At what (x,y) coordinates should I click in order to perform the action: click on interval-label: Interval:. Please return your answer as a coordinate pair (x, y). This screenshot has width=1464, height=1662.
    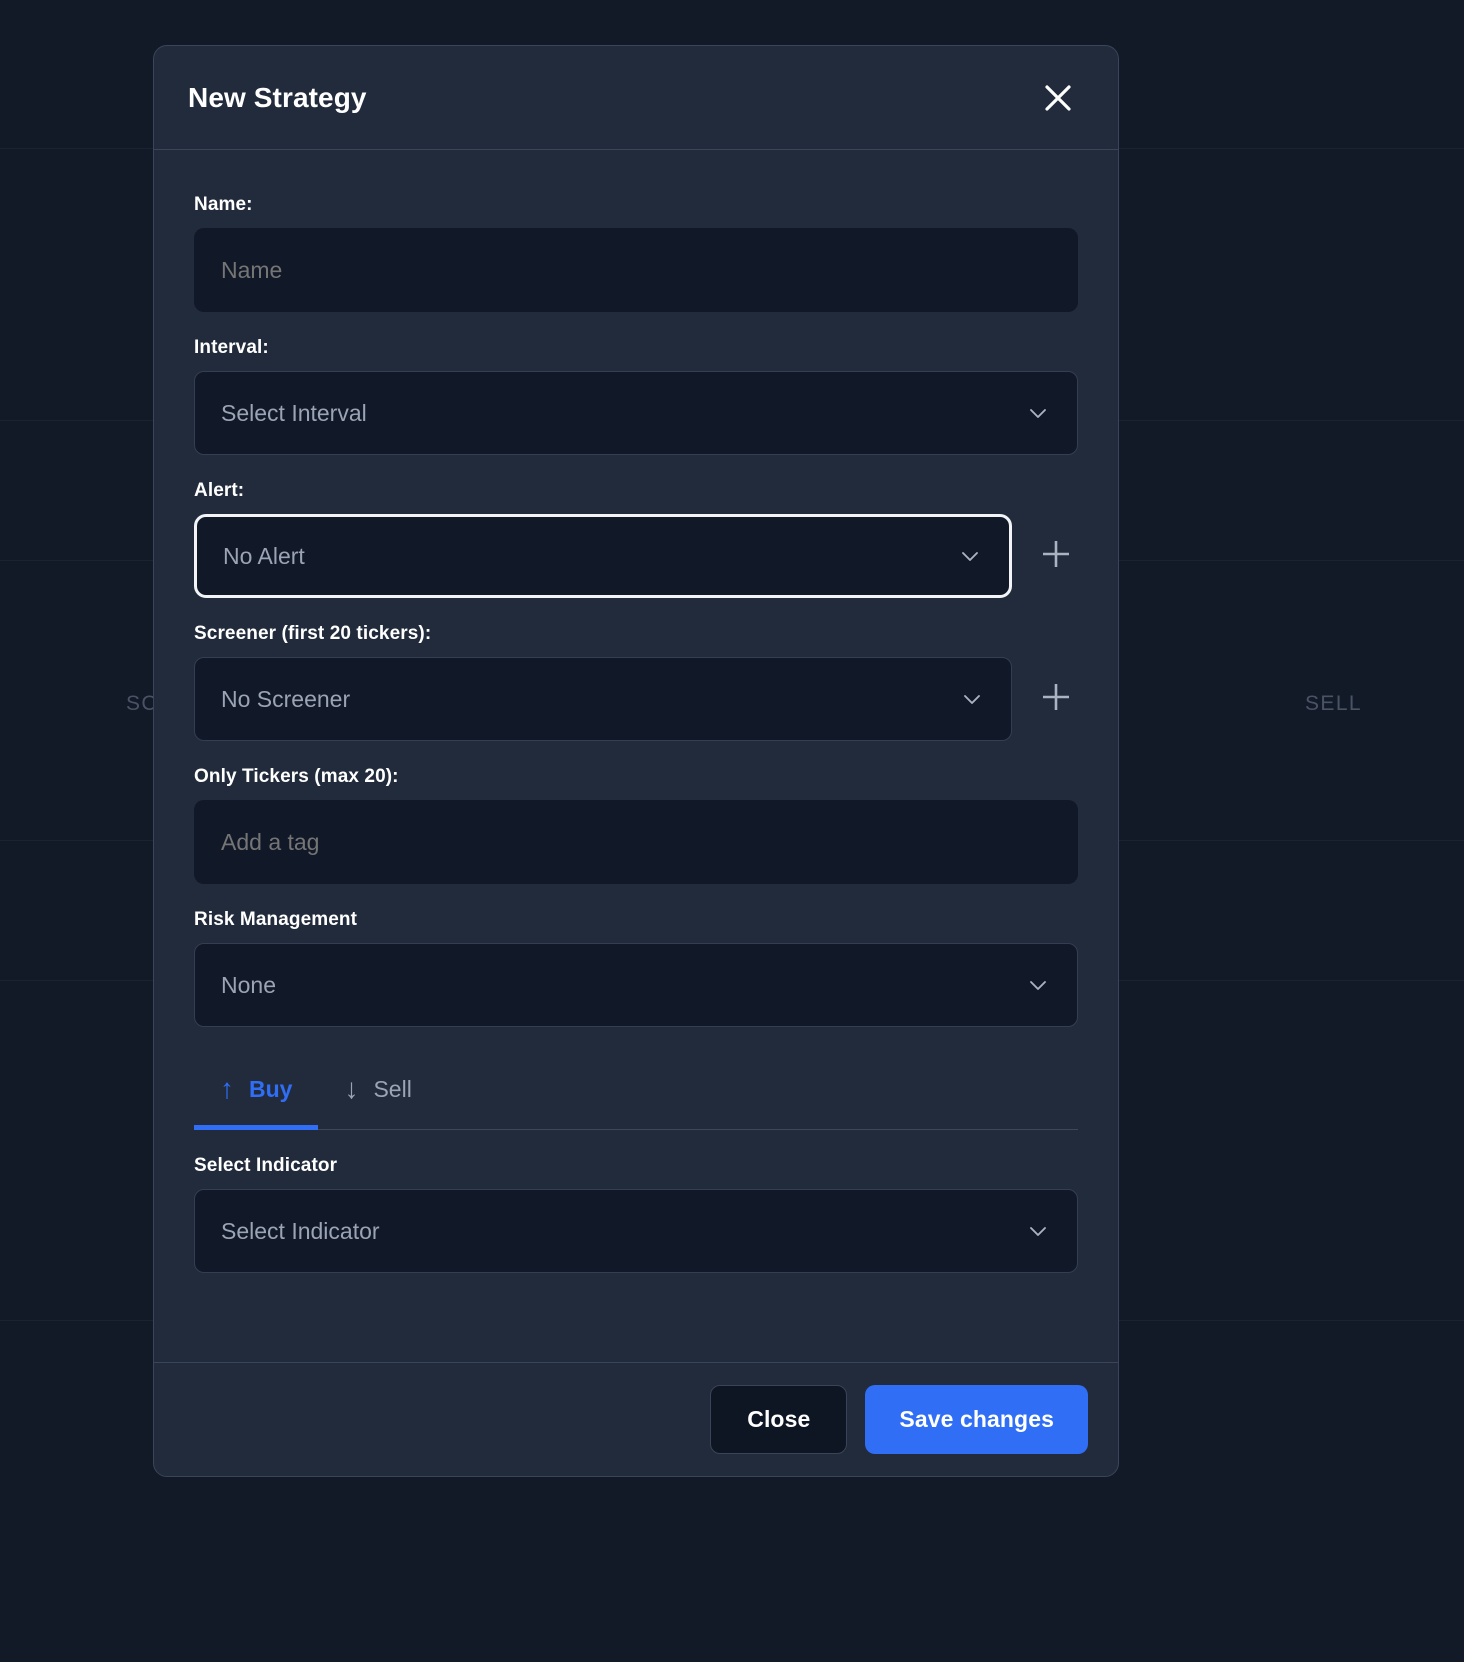
    Looking at the image, I should click on (231, 347).